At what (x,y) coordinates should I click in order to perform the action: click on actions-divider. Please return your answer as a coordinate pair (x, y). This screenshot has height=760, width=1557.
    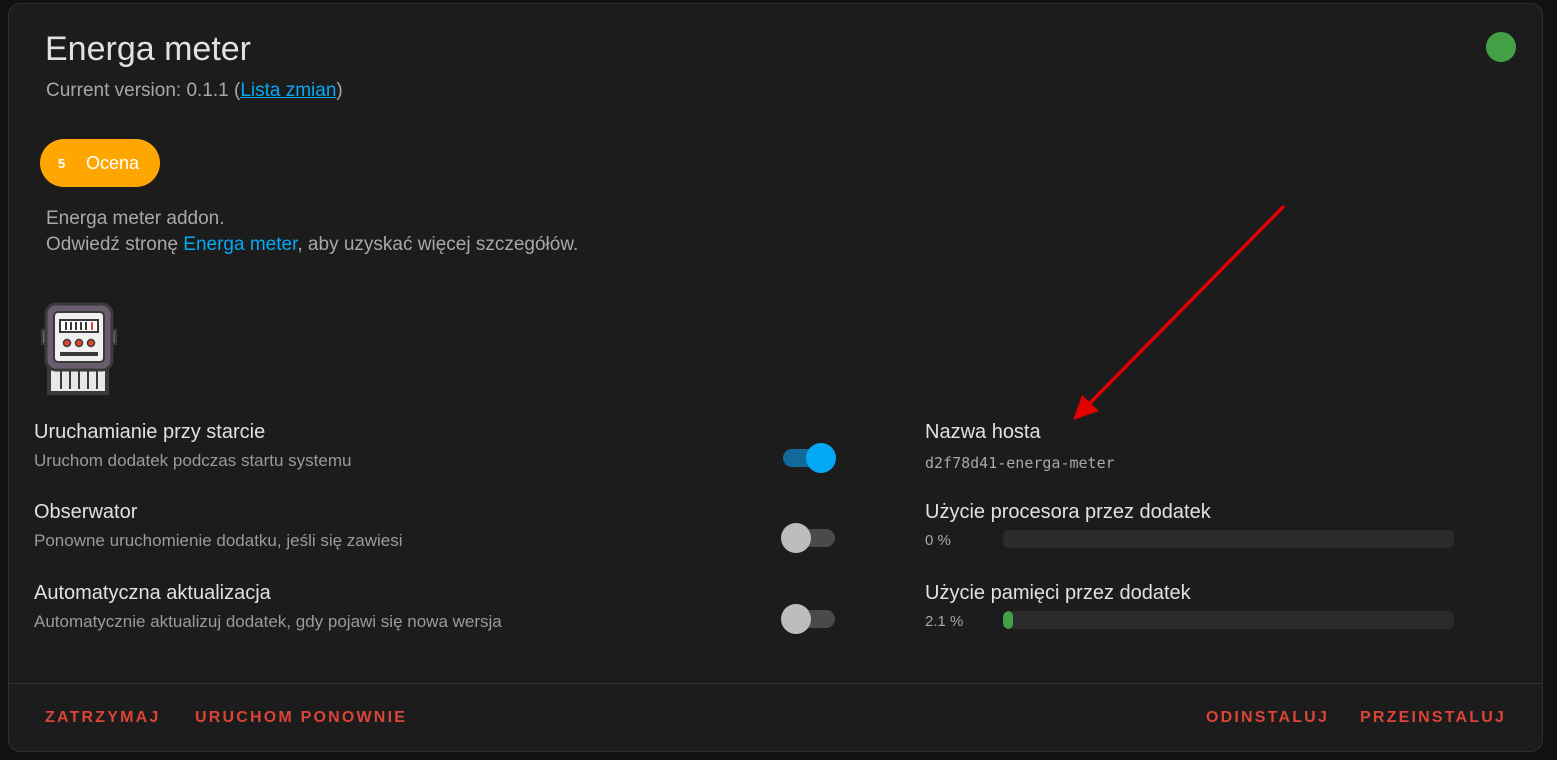
    Looking at the image, I should click on (775, 683).